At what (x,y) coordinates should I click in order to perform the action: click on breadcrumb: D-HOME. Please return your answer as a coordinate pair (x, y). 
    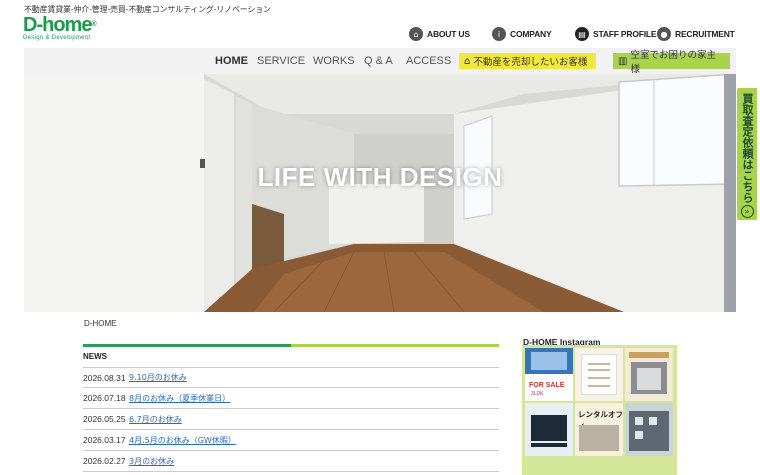
    Looking at the image, I should click on (100, 323).